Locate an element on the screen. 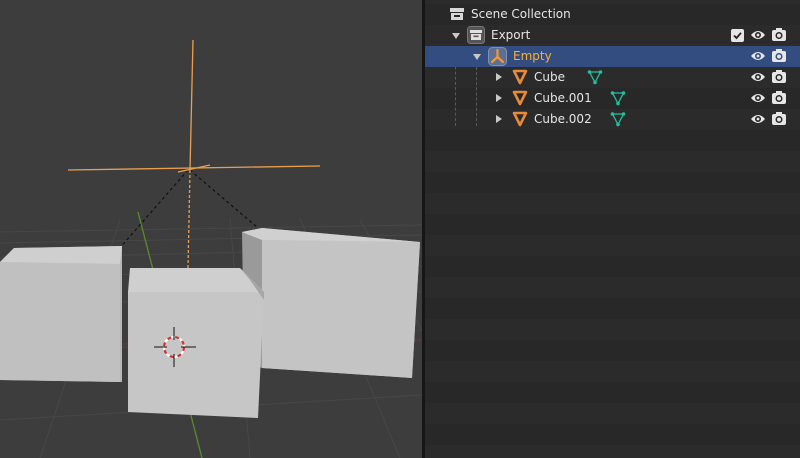  outliner-row-empty: Empty is located at coordinates (612, 56).